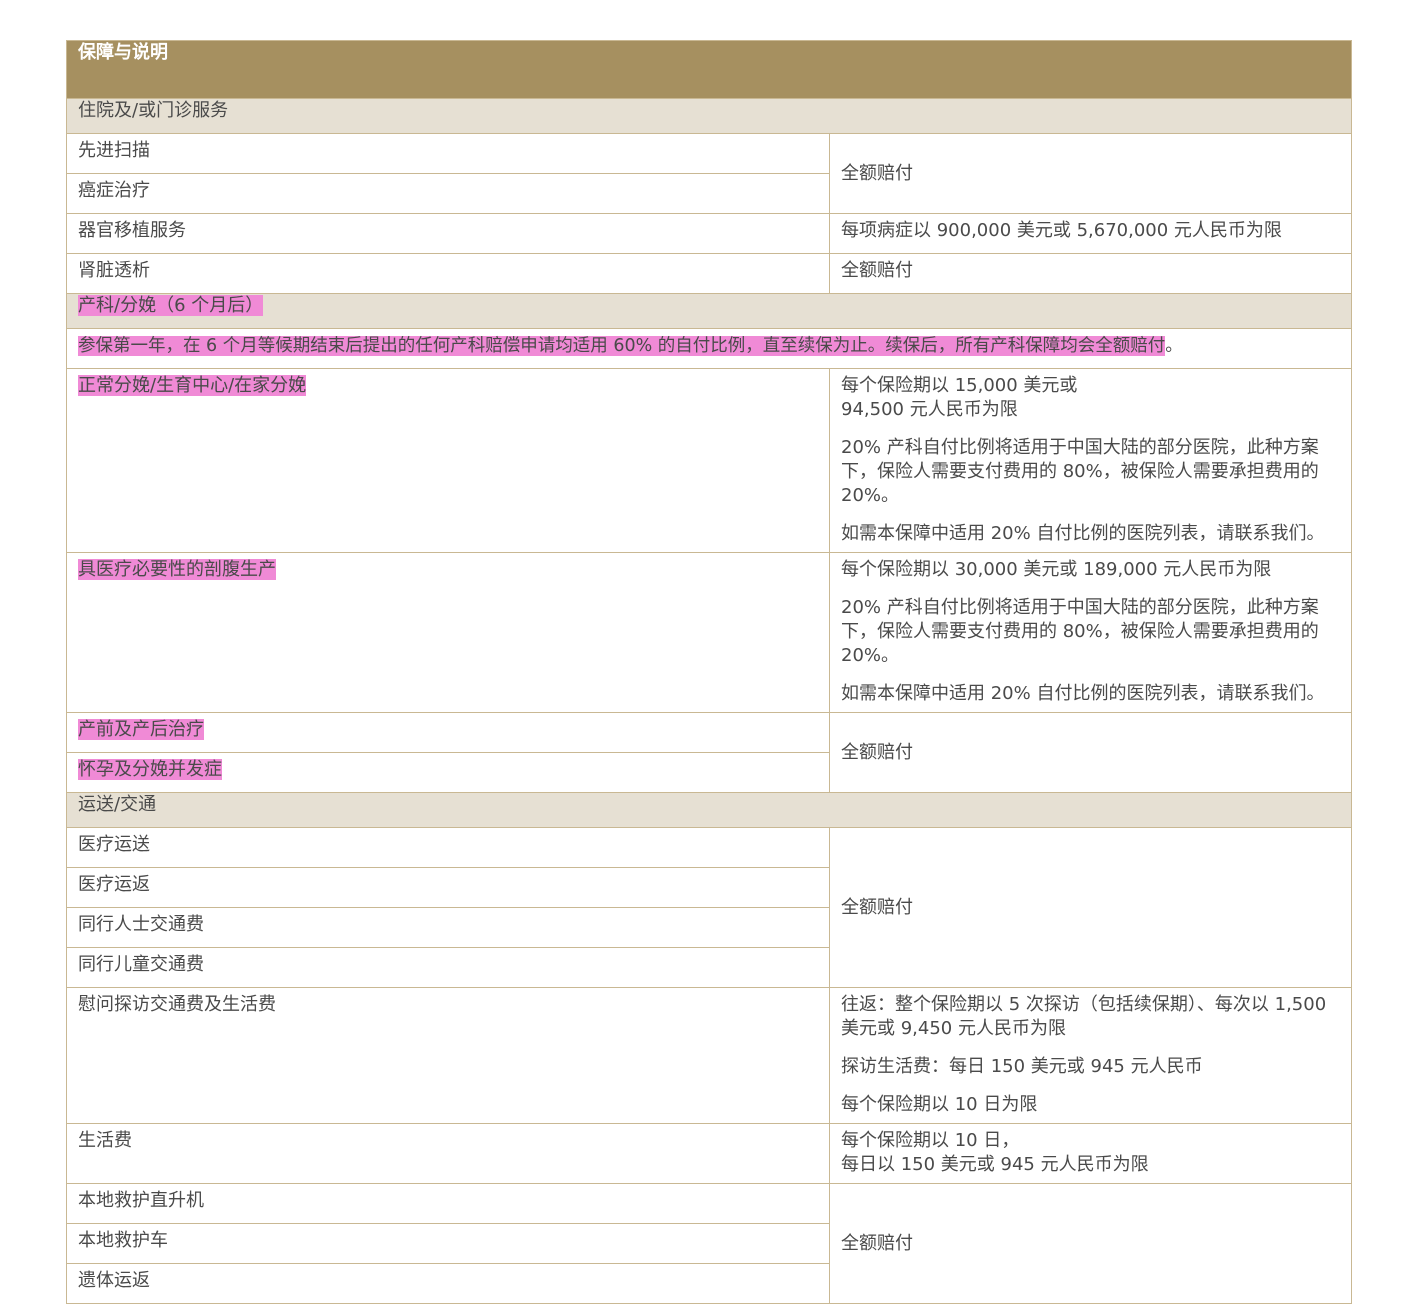 This screenshot has width=1427, height=1304. I want to click on table-row: 医疗运送 全额赔付, so click(709, 907).